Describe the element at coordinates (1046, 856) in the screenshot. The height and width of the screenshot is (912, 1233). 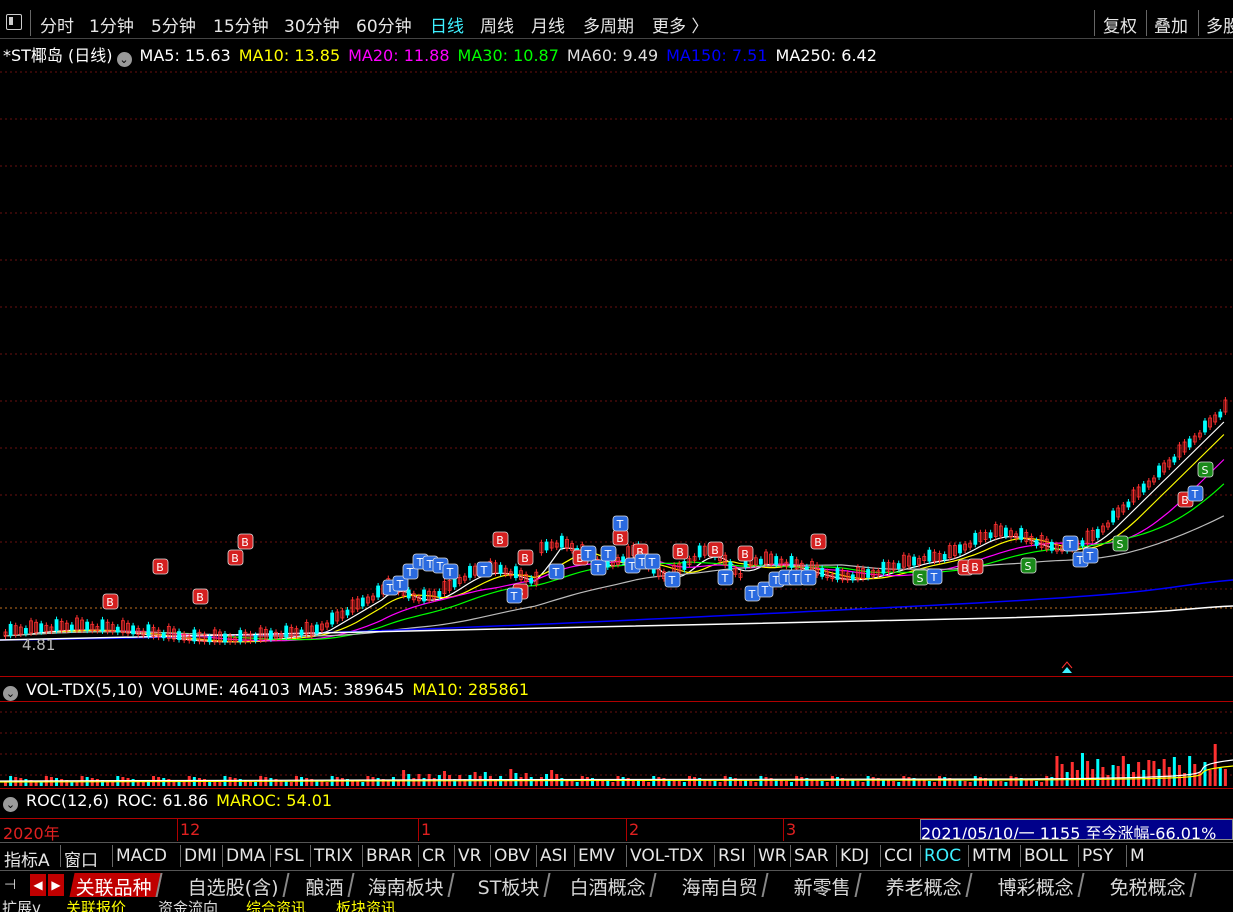
I see `indicator-tab-boll: BOLL` at that location.